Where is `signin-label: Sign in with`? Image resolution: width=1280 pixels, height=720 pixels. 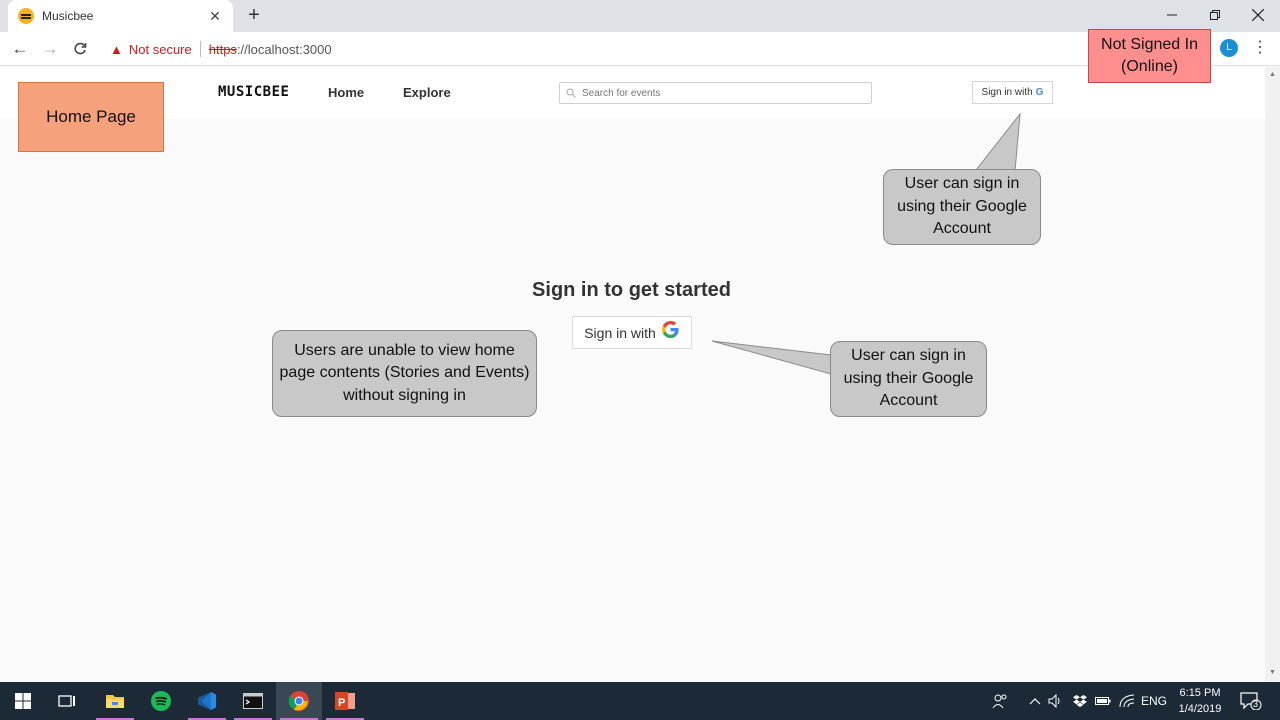
signin-label: Sign in with is located at coordinates (620, 332).